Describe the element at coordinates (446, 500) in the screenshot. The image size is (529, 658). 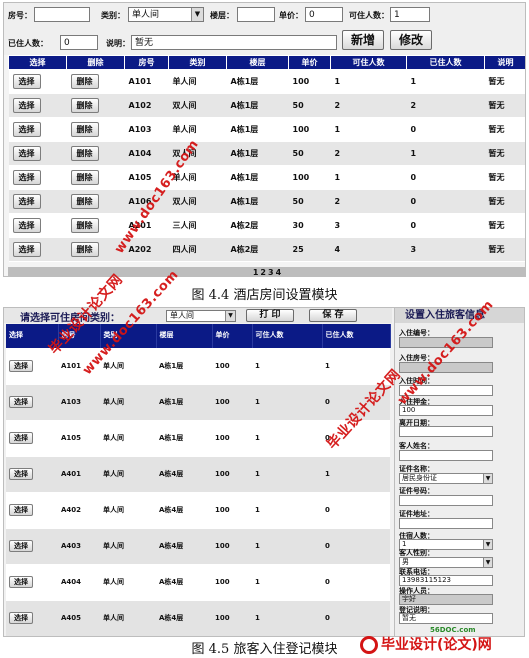
I see `id-no-input` at that location.